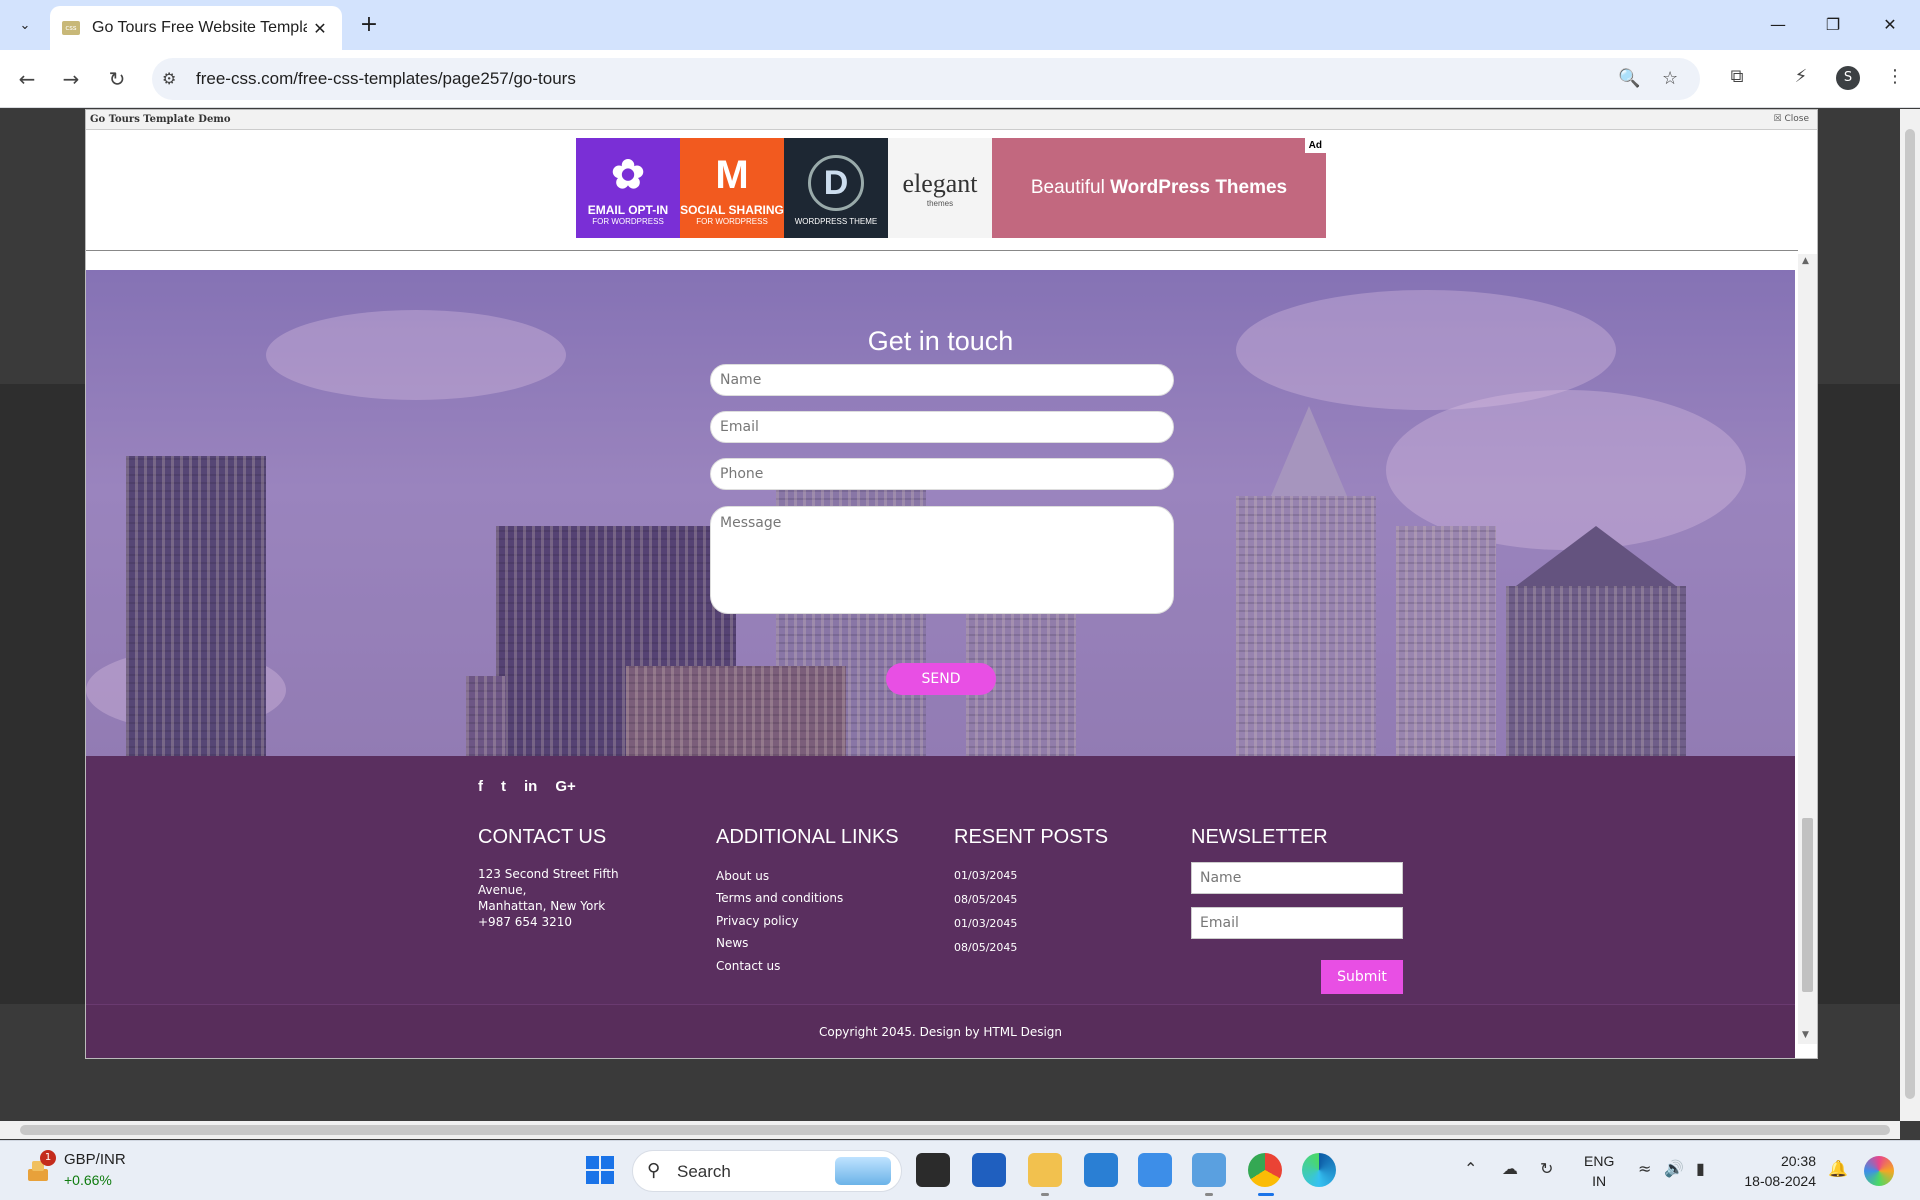 This screenshot has width=1920, height=1200. I want to click on browser-tab: css Go Tours Free Website Template ✕, so click(196, 28).